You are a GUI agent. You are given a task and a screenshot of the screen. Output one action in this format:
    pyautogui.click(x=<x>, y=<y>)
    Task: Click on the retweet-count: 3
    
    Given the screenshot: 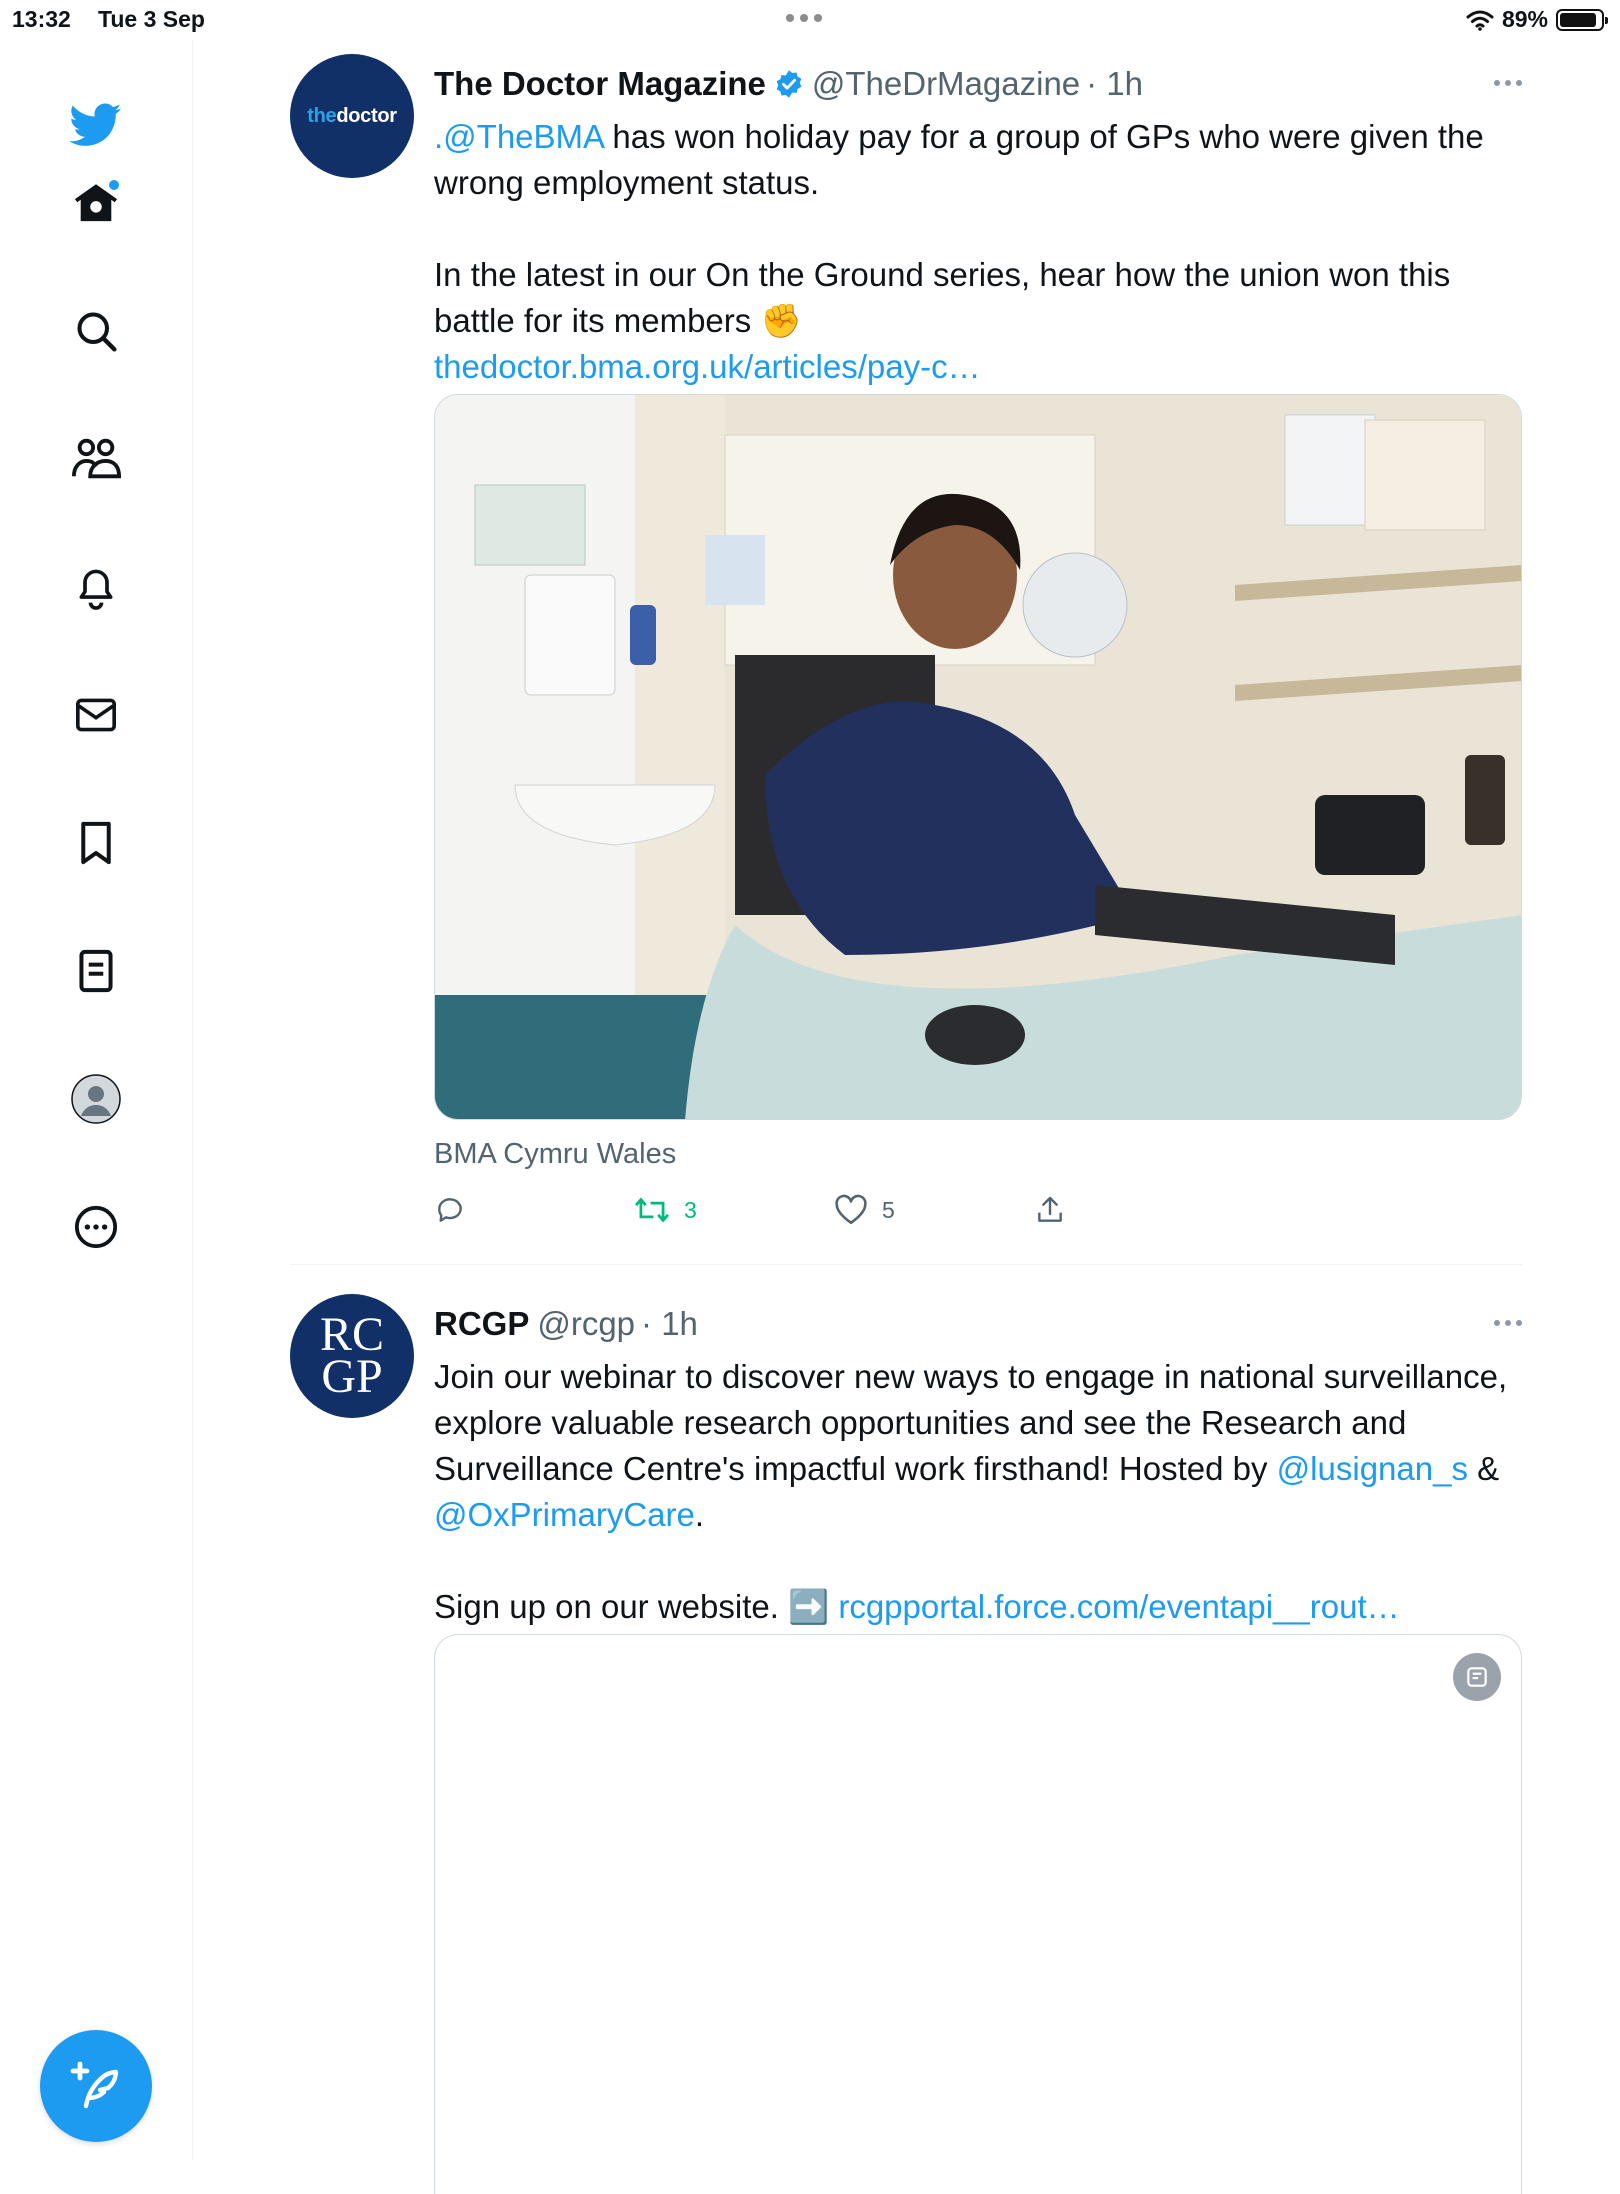 What is the action you would take?
    pyautogui.click(x=690, y=1209)
    